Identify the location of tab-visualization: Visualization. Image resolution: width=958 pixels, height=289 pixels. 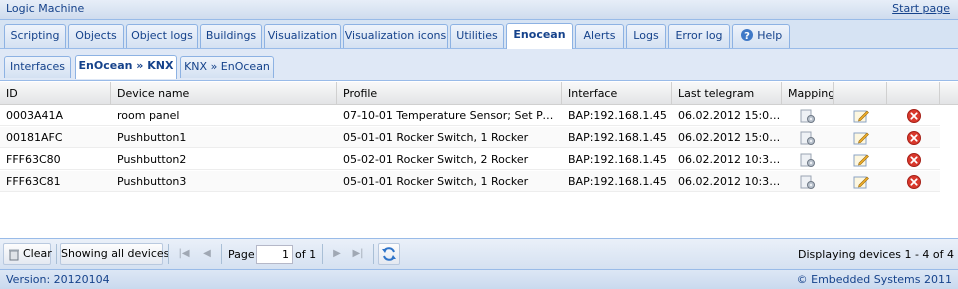
(302, 36).